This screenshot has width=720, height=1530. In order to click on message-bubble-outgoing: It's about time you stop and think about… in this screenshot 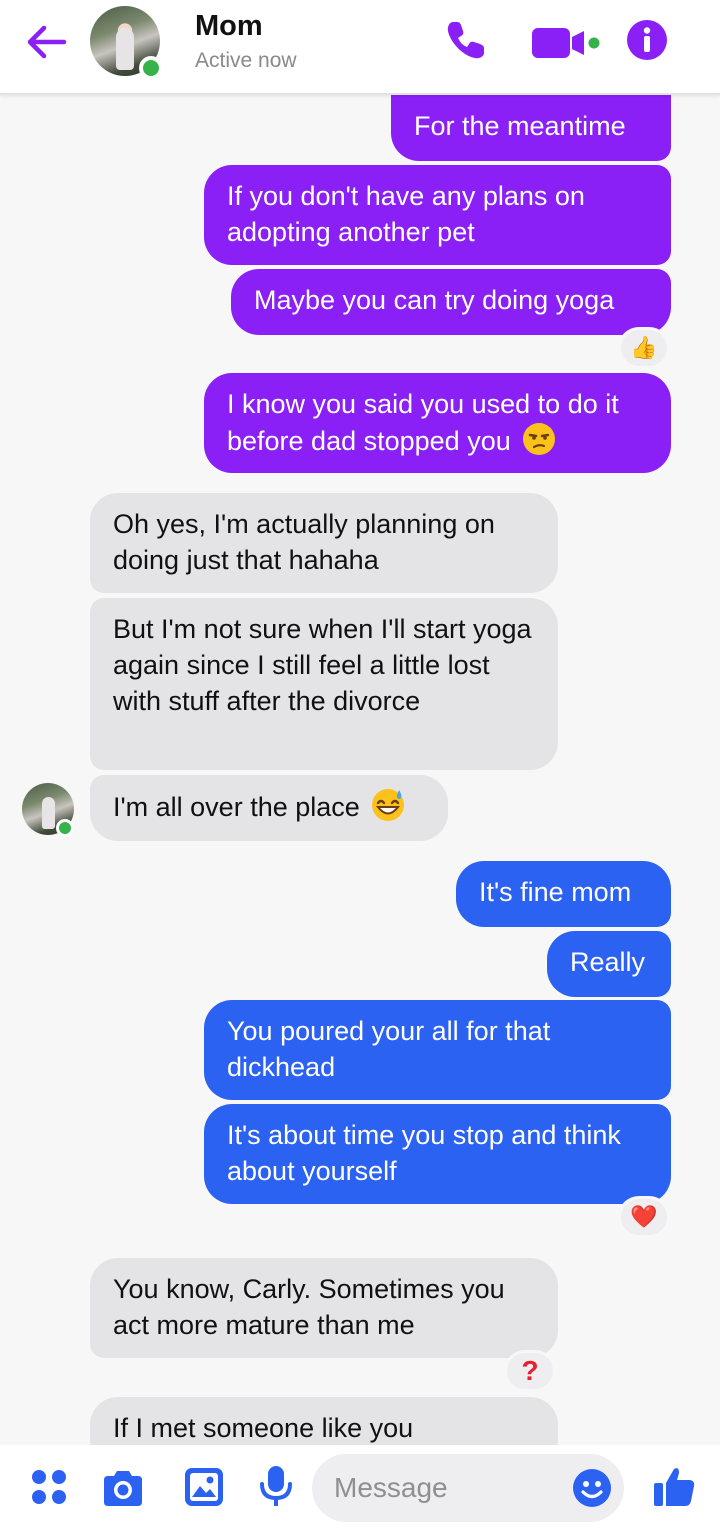, I will do `click(437, 1154)`.